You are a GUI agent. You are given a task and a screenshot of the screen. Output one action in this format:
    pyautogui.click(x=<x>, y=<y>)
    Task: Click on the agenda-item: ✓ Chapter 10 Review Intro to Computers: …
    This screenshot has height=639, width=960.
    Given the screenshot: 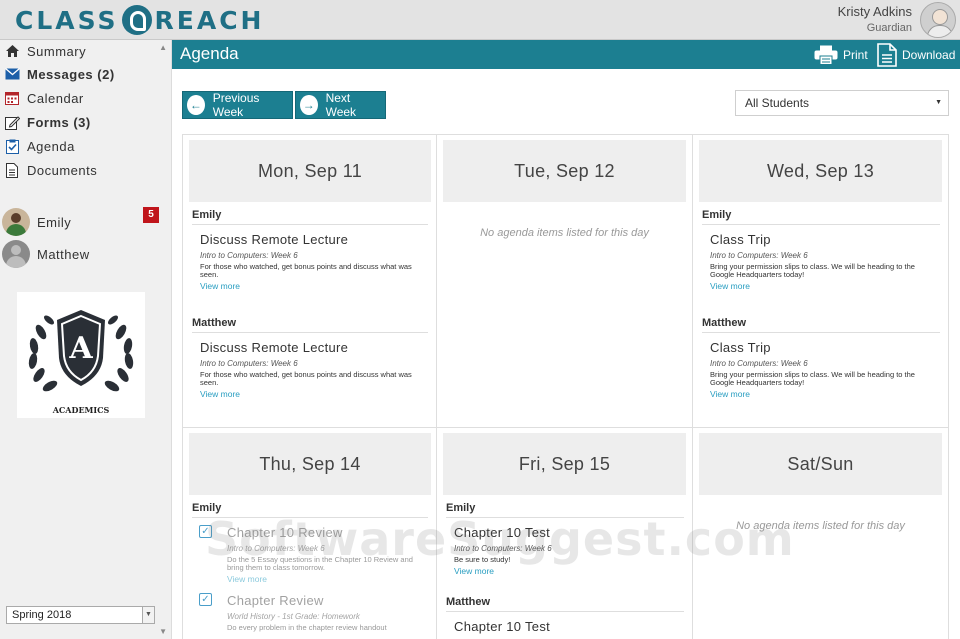 What is the action you would take?
    pyautogui.click(x=310, y=554)
    